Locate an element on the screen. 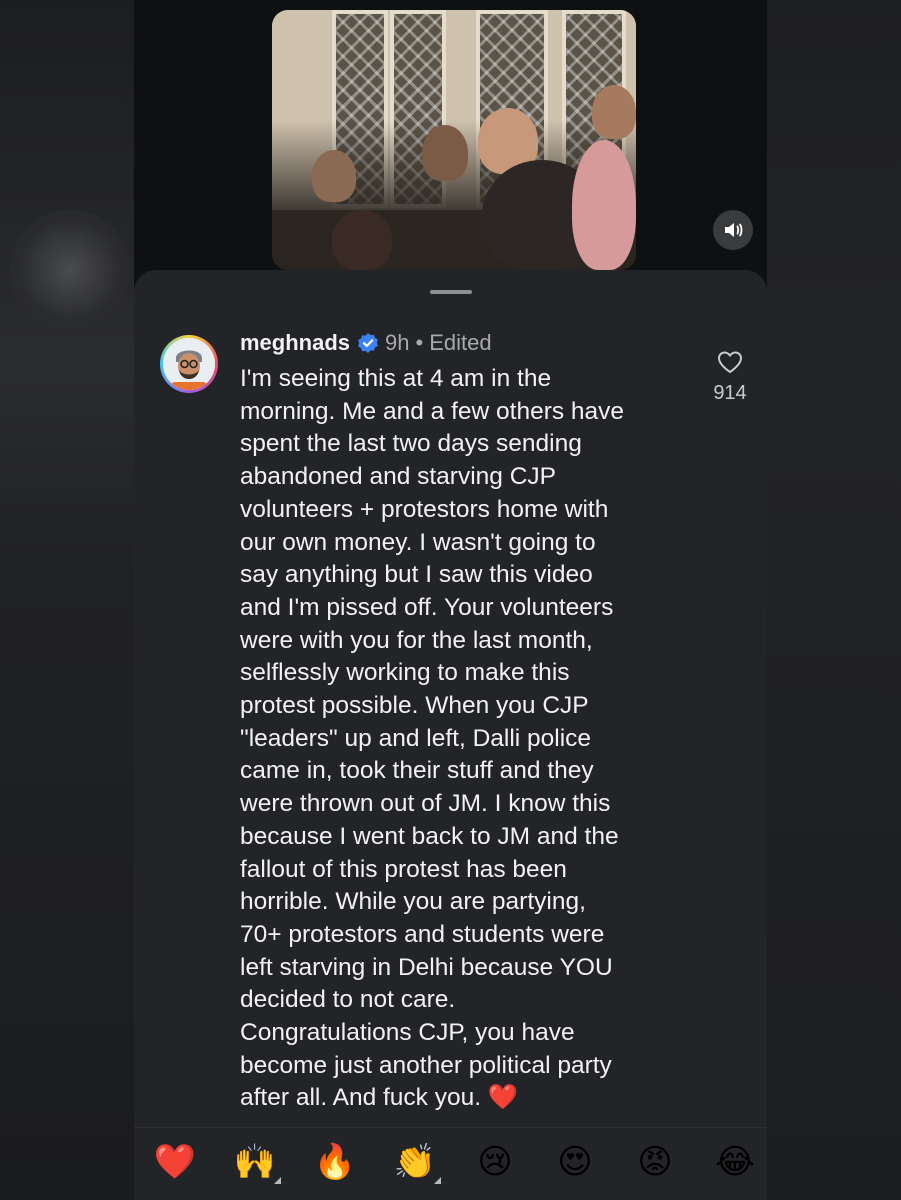 This screenshot has width=901, height=1200. verified-badge-icon is located at coordinates (368, 343).